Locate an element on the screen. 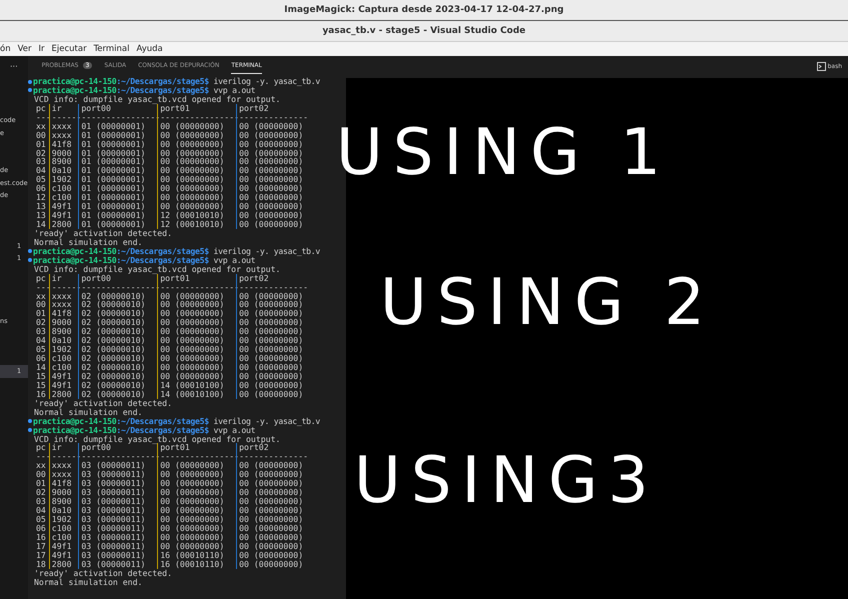  table-cell: 0a10 is located at coordinates (63, 341).